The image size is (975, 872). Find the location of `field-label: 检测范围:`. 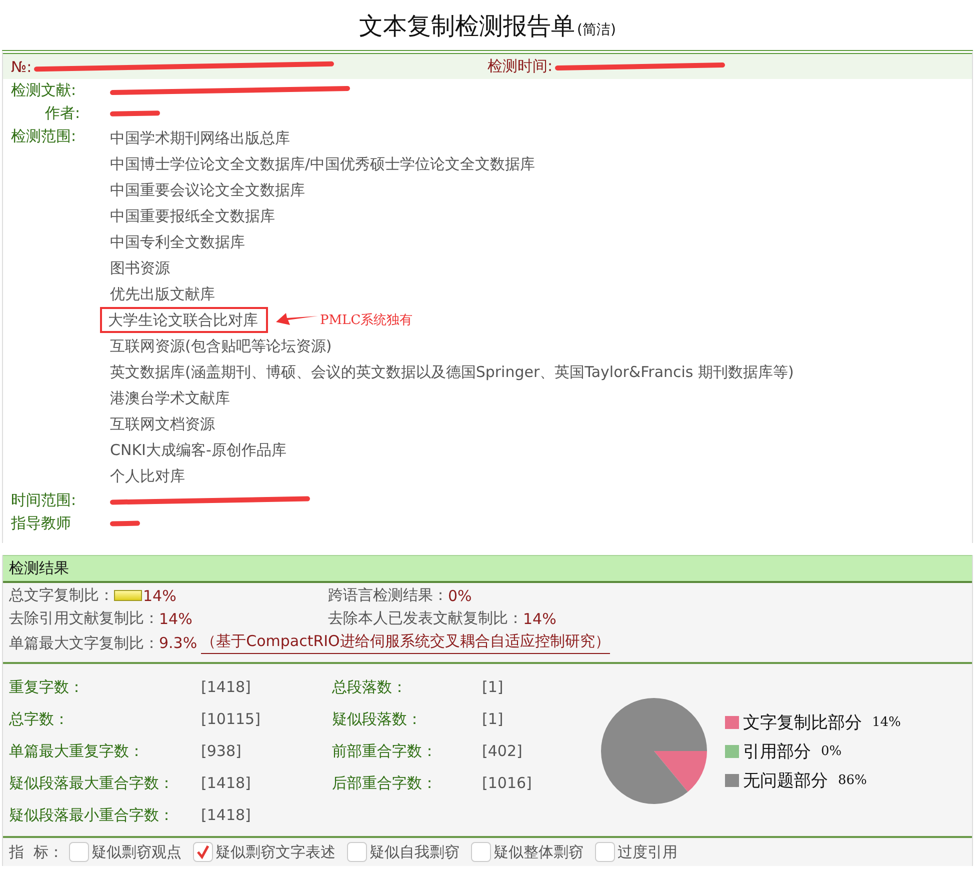

field-label: 检测范围: is located at coordinates (44, 136).